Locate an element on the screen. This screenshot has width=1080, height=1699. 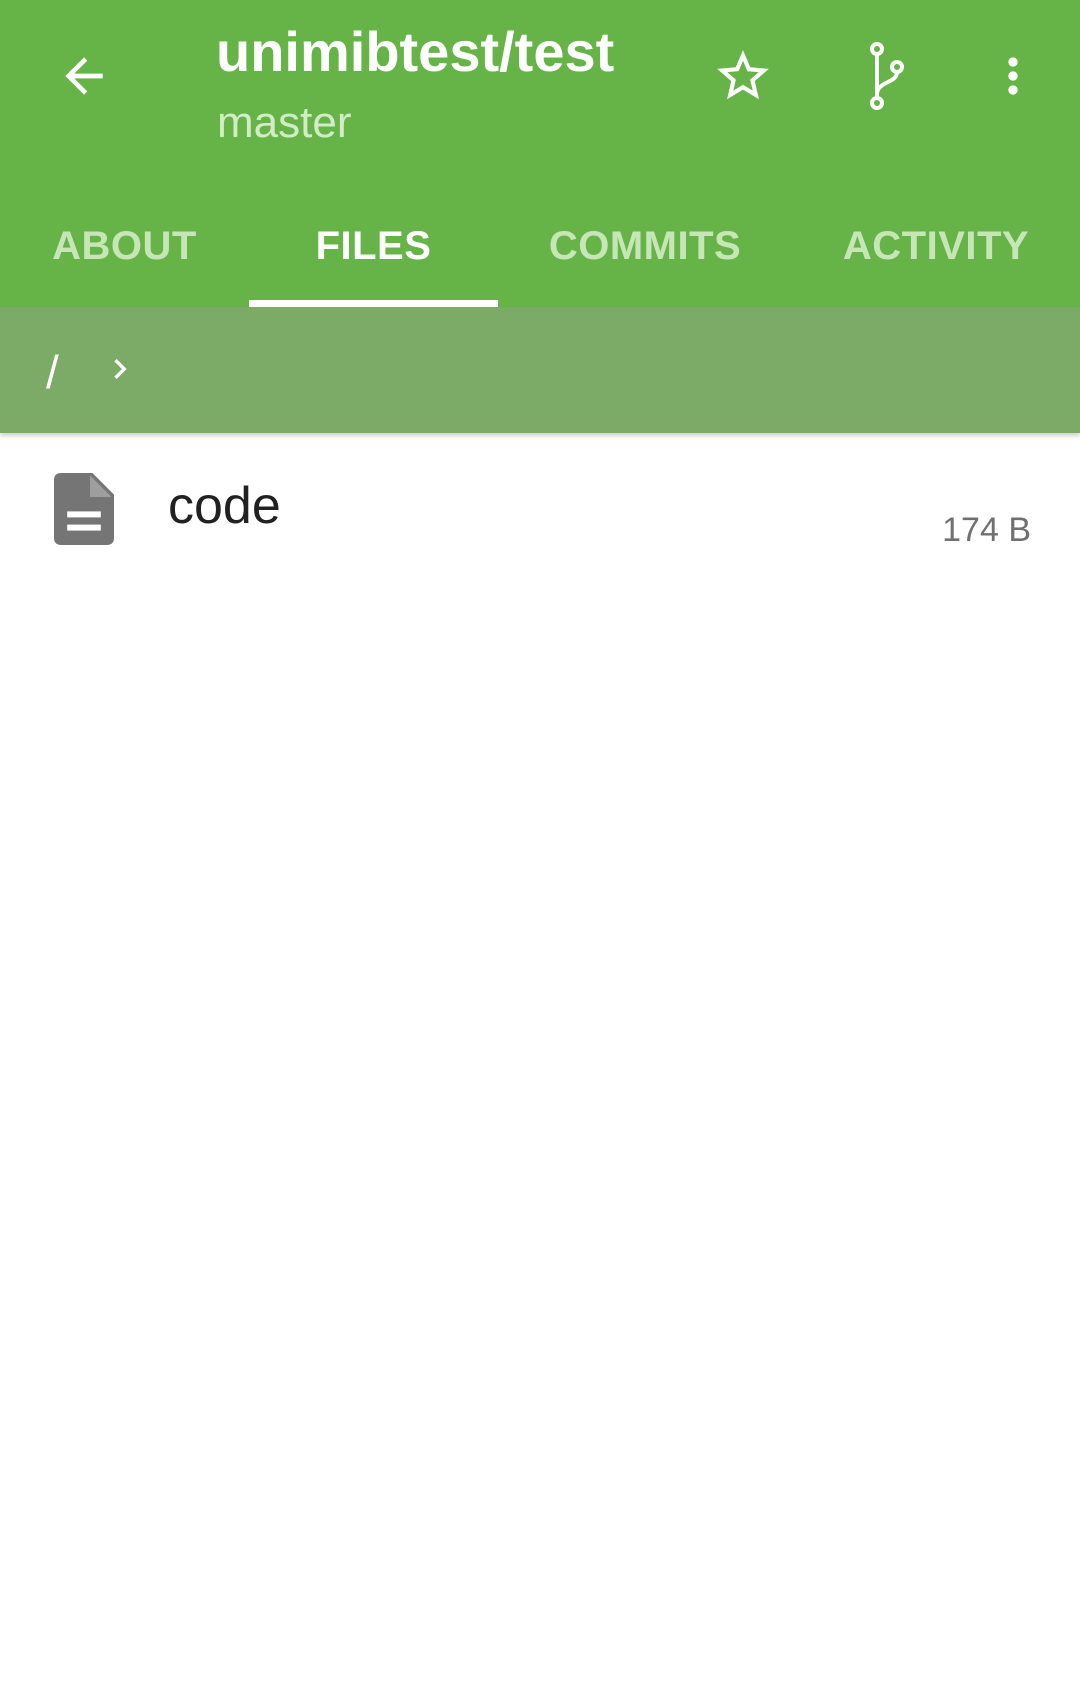
active-tab-indicator is located at coordinates (373, 303).